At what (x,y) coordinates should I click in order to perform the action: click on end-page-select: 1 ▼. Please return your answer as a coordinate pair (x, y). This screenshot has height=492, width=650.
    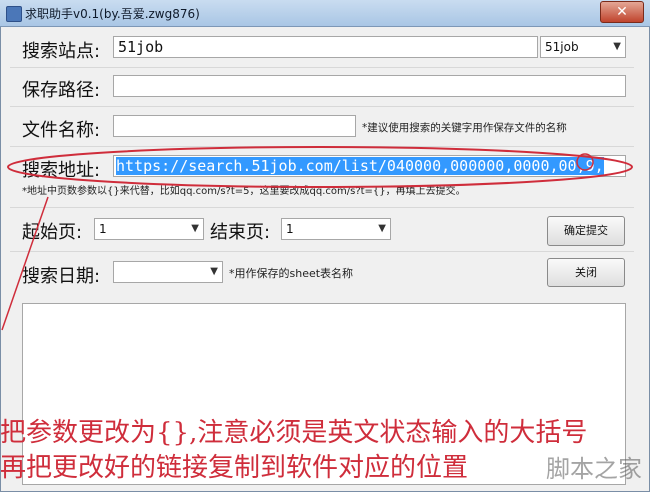
    Looking at the image, I should click on (336, 229).